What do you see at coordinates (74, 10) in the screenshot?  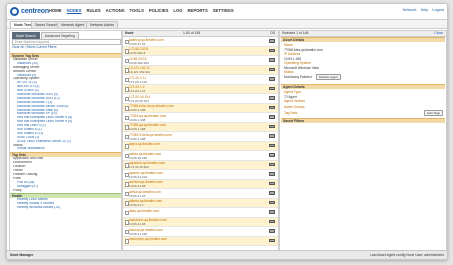 I see `nav-nodes: NODES` at bounding box center [74, 10].